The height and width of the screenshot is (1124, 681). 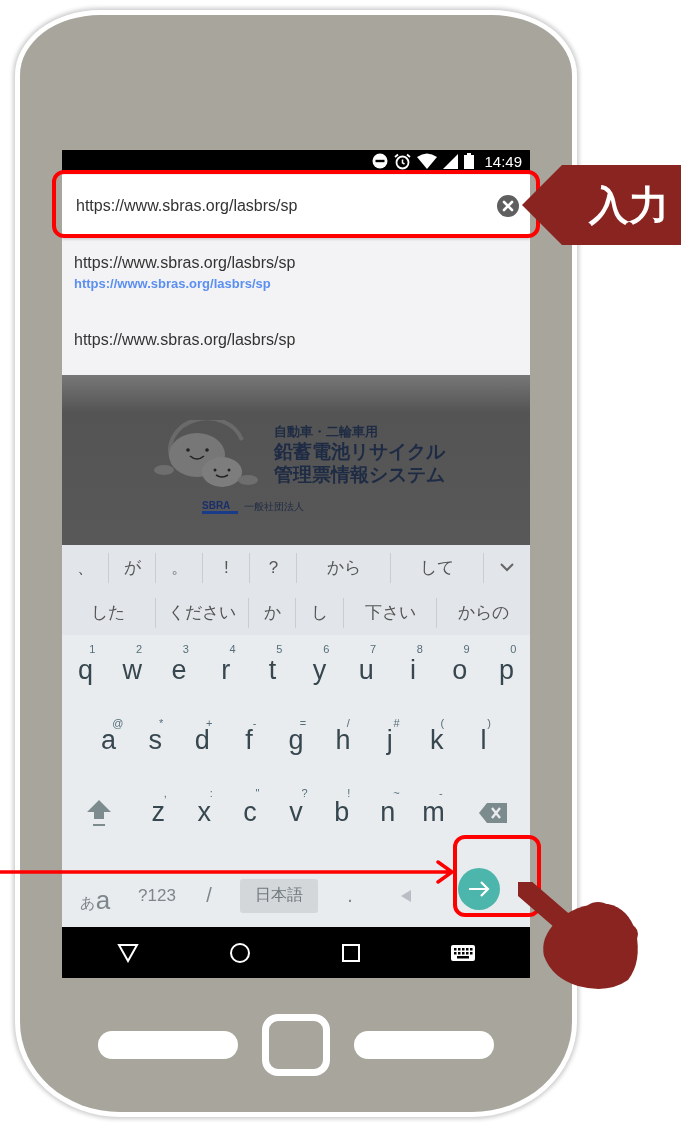 What do you see at coordinates (165, 793) in the screenshot?
I see `key-hint: ,` at bounding box center [165, 793].